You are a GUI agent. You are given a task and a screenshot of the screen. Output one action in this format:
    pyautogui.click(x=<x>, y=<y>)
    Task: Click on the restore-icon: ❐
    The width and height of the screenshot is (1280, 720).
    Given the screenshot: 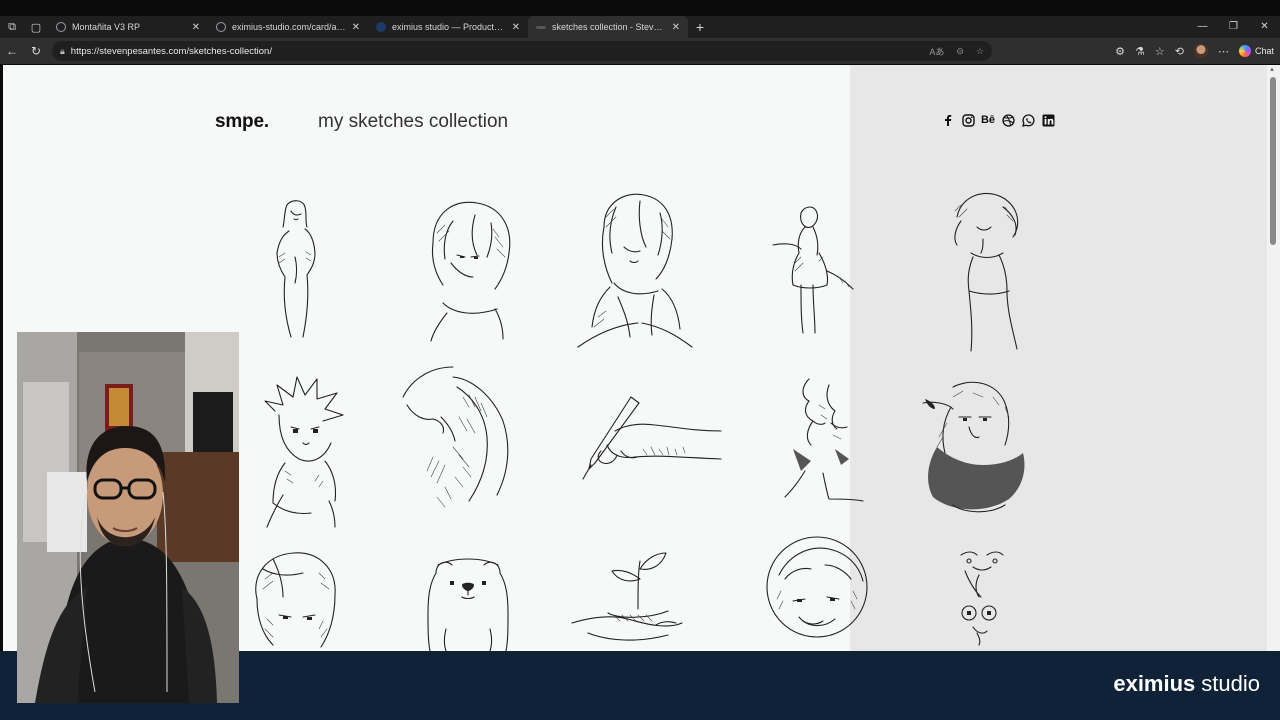 What is the action you would take?
    pyautogui.click(x=1233, y=27)
    